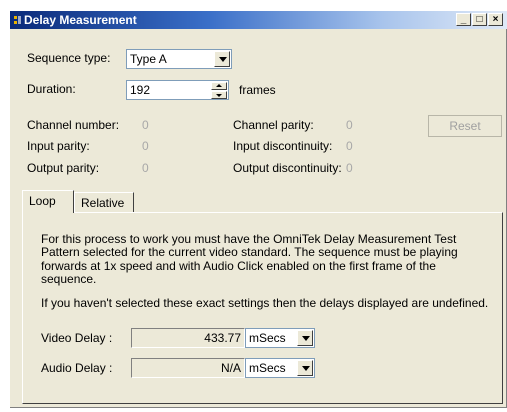  Describe the element at coordinates (77, 368) in the screenshot. I see `audio-delay-label: Audio Delay :` at that location.